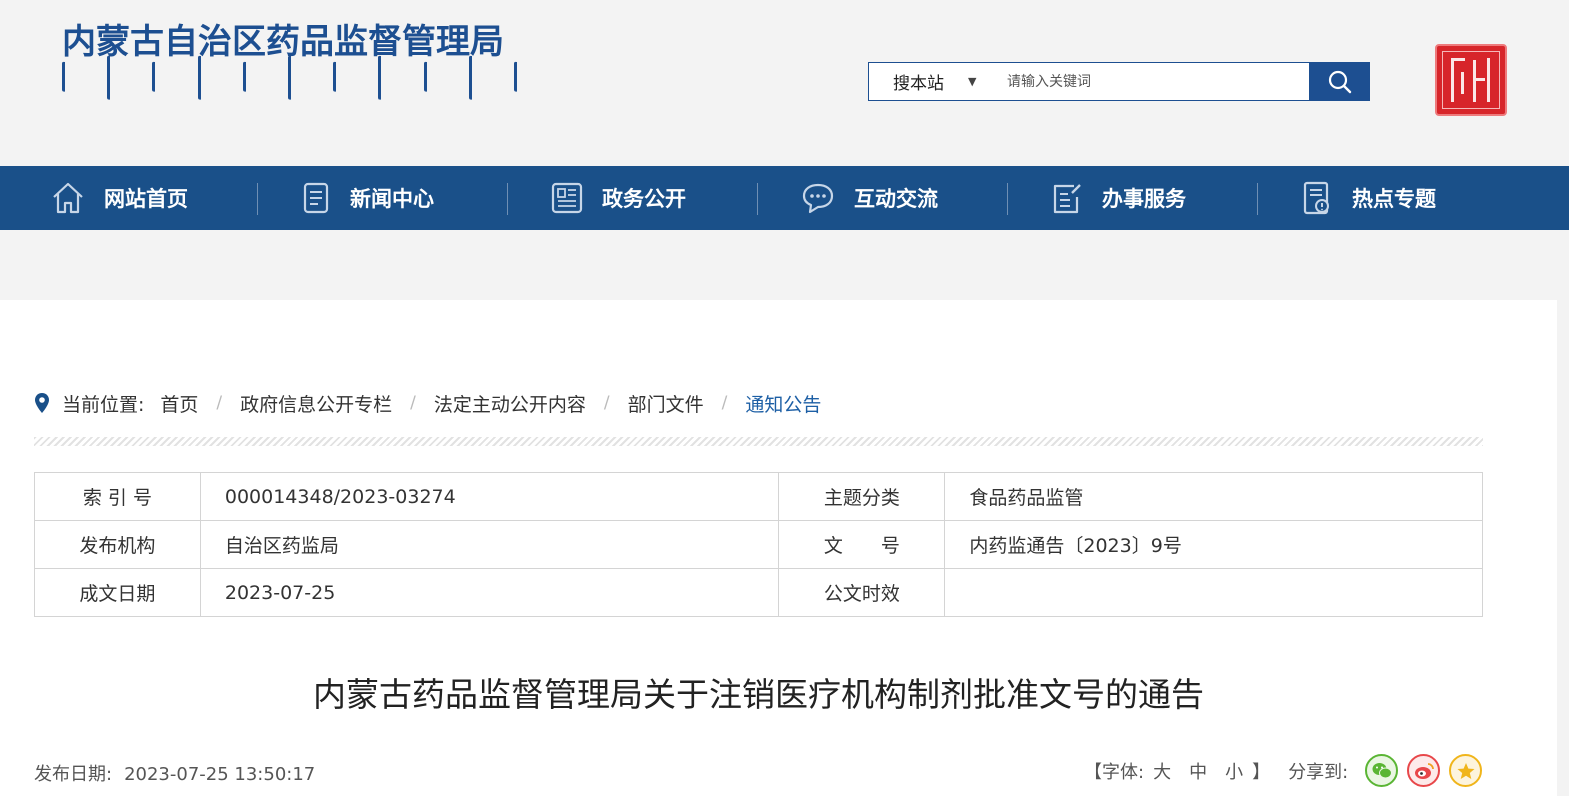  What do you see at coordinates (896, 199) in the screenshot?
I see `nav-label: 互动交流` at bounding box center [896, 199].